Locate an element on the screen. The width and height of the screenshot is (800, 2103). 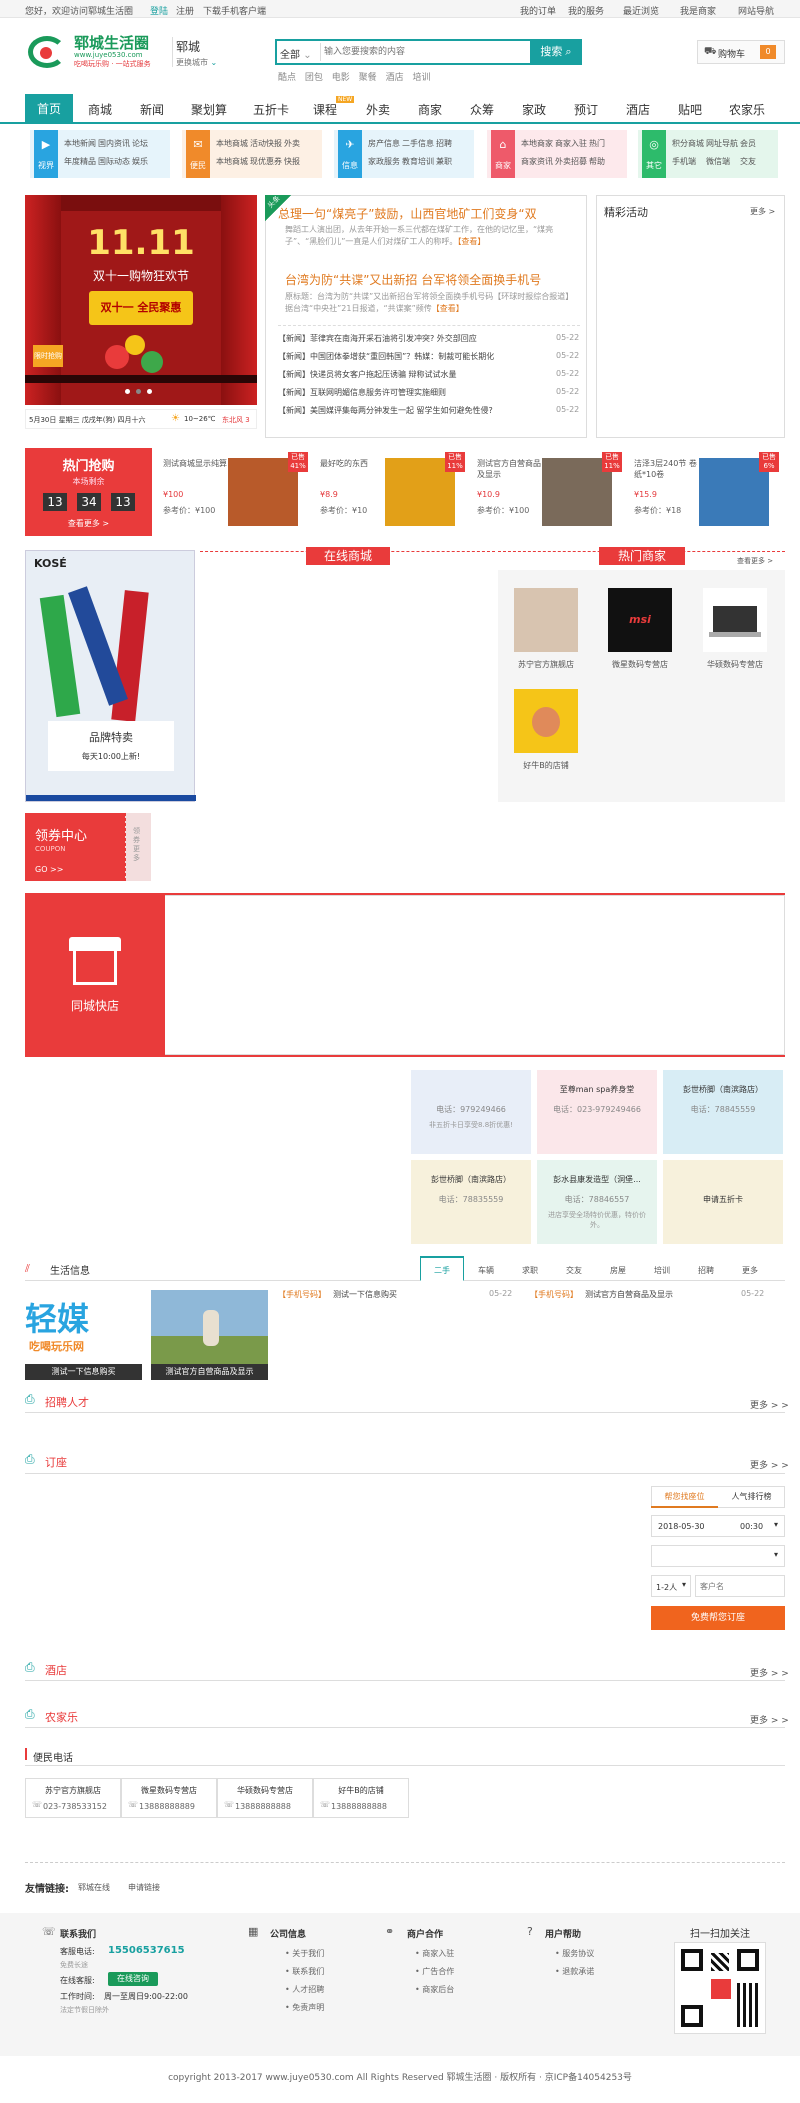
partner-link: • 商家后台 is located at coordinates (434, 1989).